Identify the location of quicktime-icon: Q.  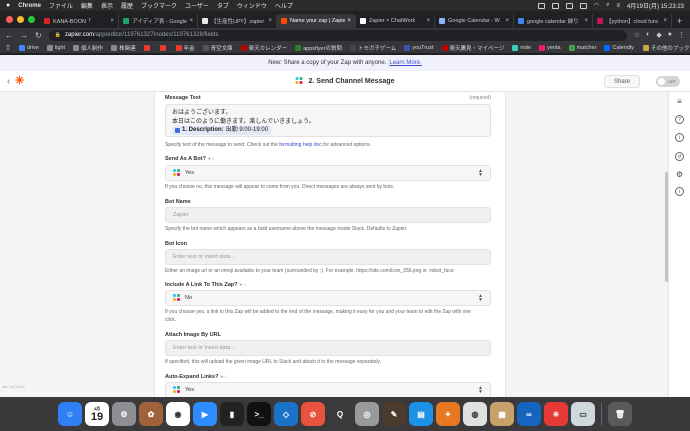
(340, 414).